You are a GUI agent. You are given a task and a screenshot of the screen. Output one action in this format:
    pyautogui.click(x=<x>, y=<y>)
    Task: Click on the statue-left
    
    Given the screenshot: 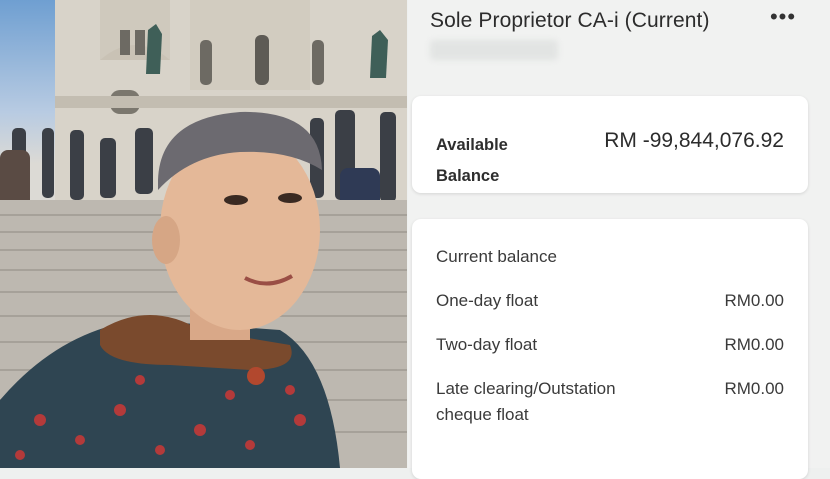 What is the action you would take?
    pyautogui.click(x=154, y=49)
    